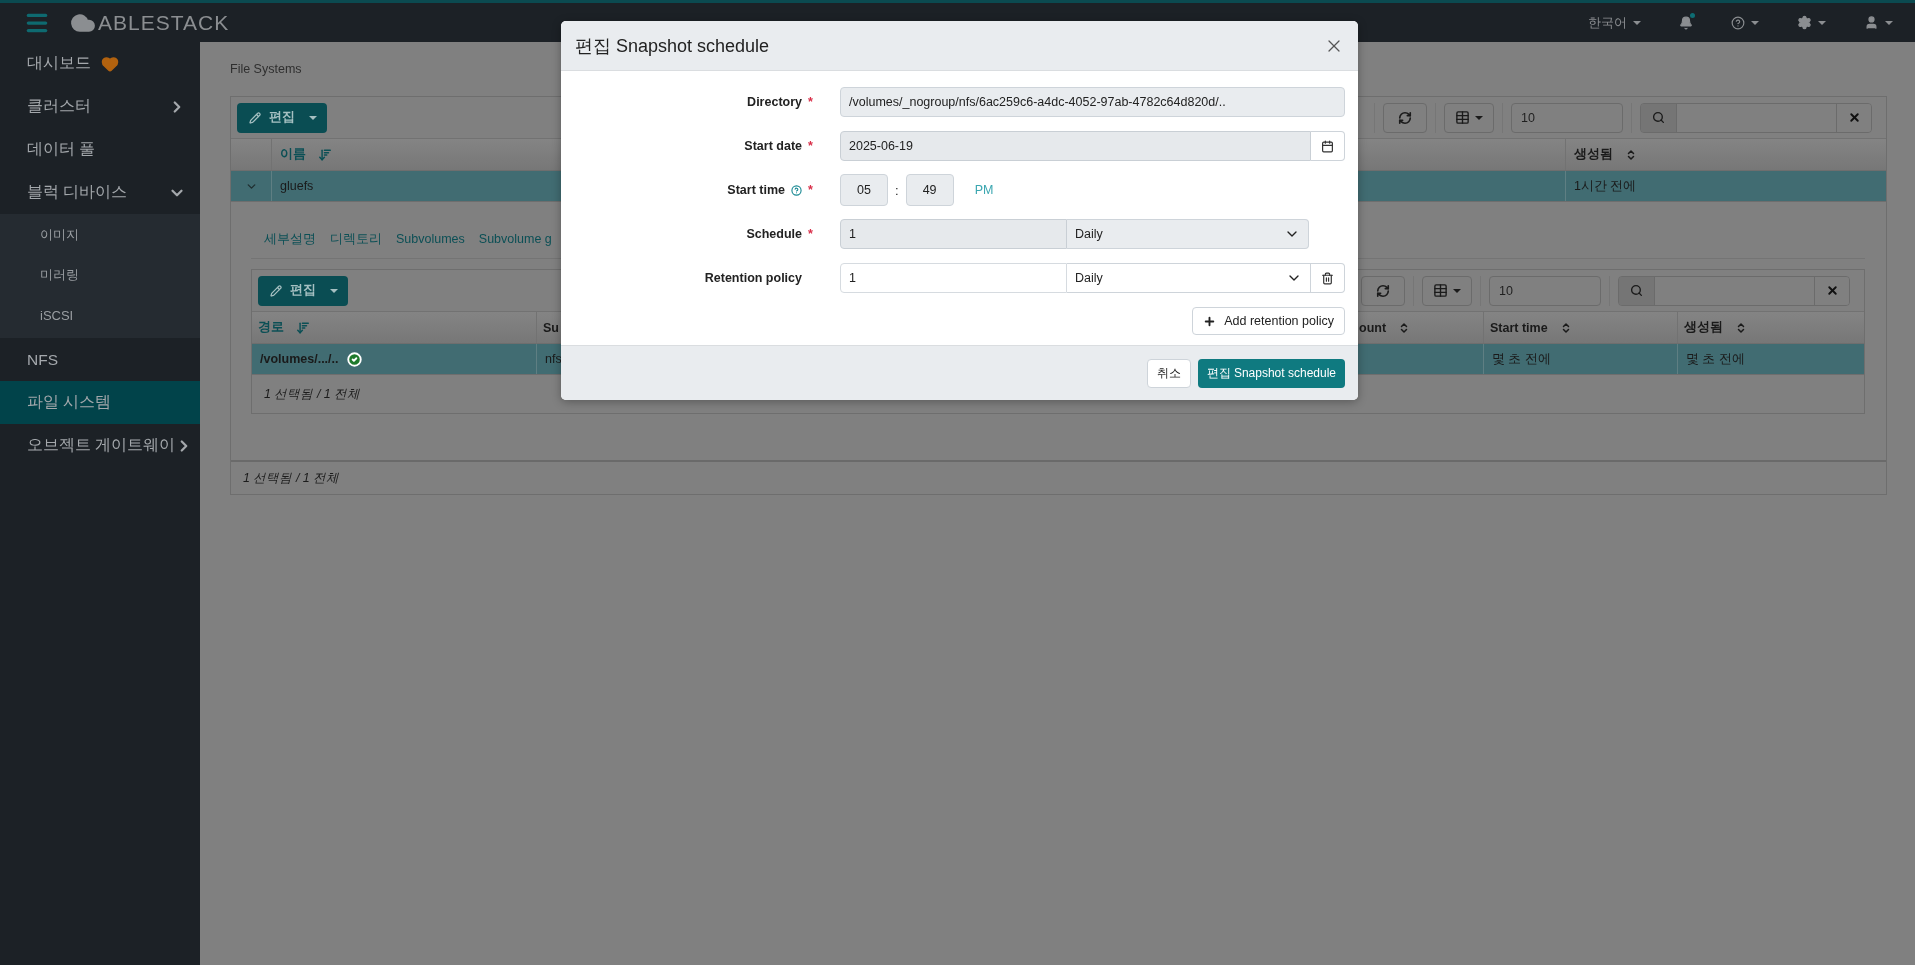 Image resolution: width=1915 pixels, height=965 pixels. Describe the element at coordinates (1605, 186) in the screenshot. I see `table-cell-text: 1시간 전에` at that location.